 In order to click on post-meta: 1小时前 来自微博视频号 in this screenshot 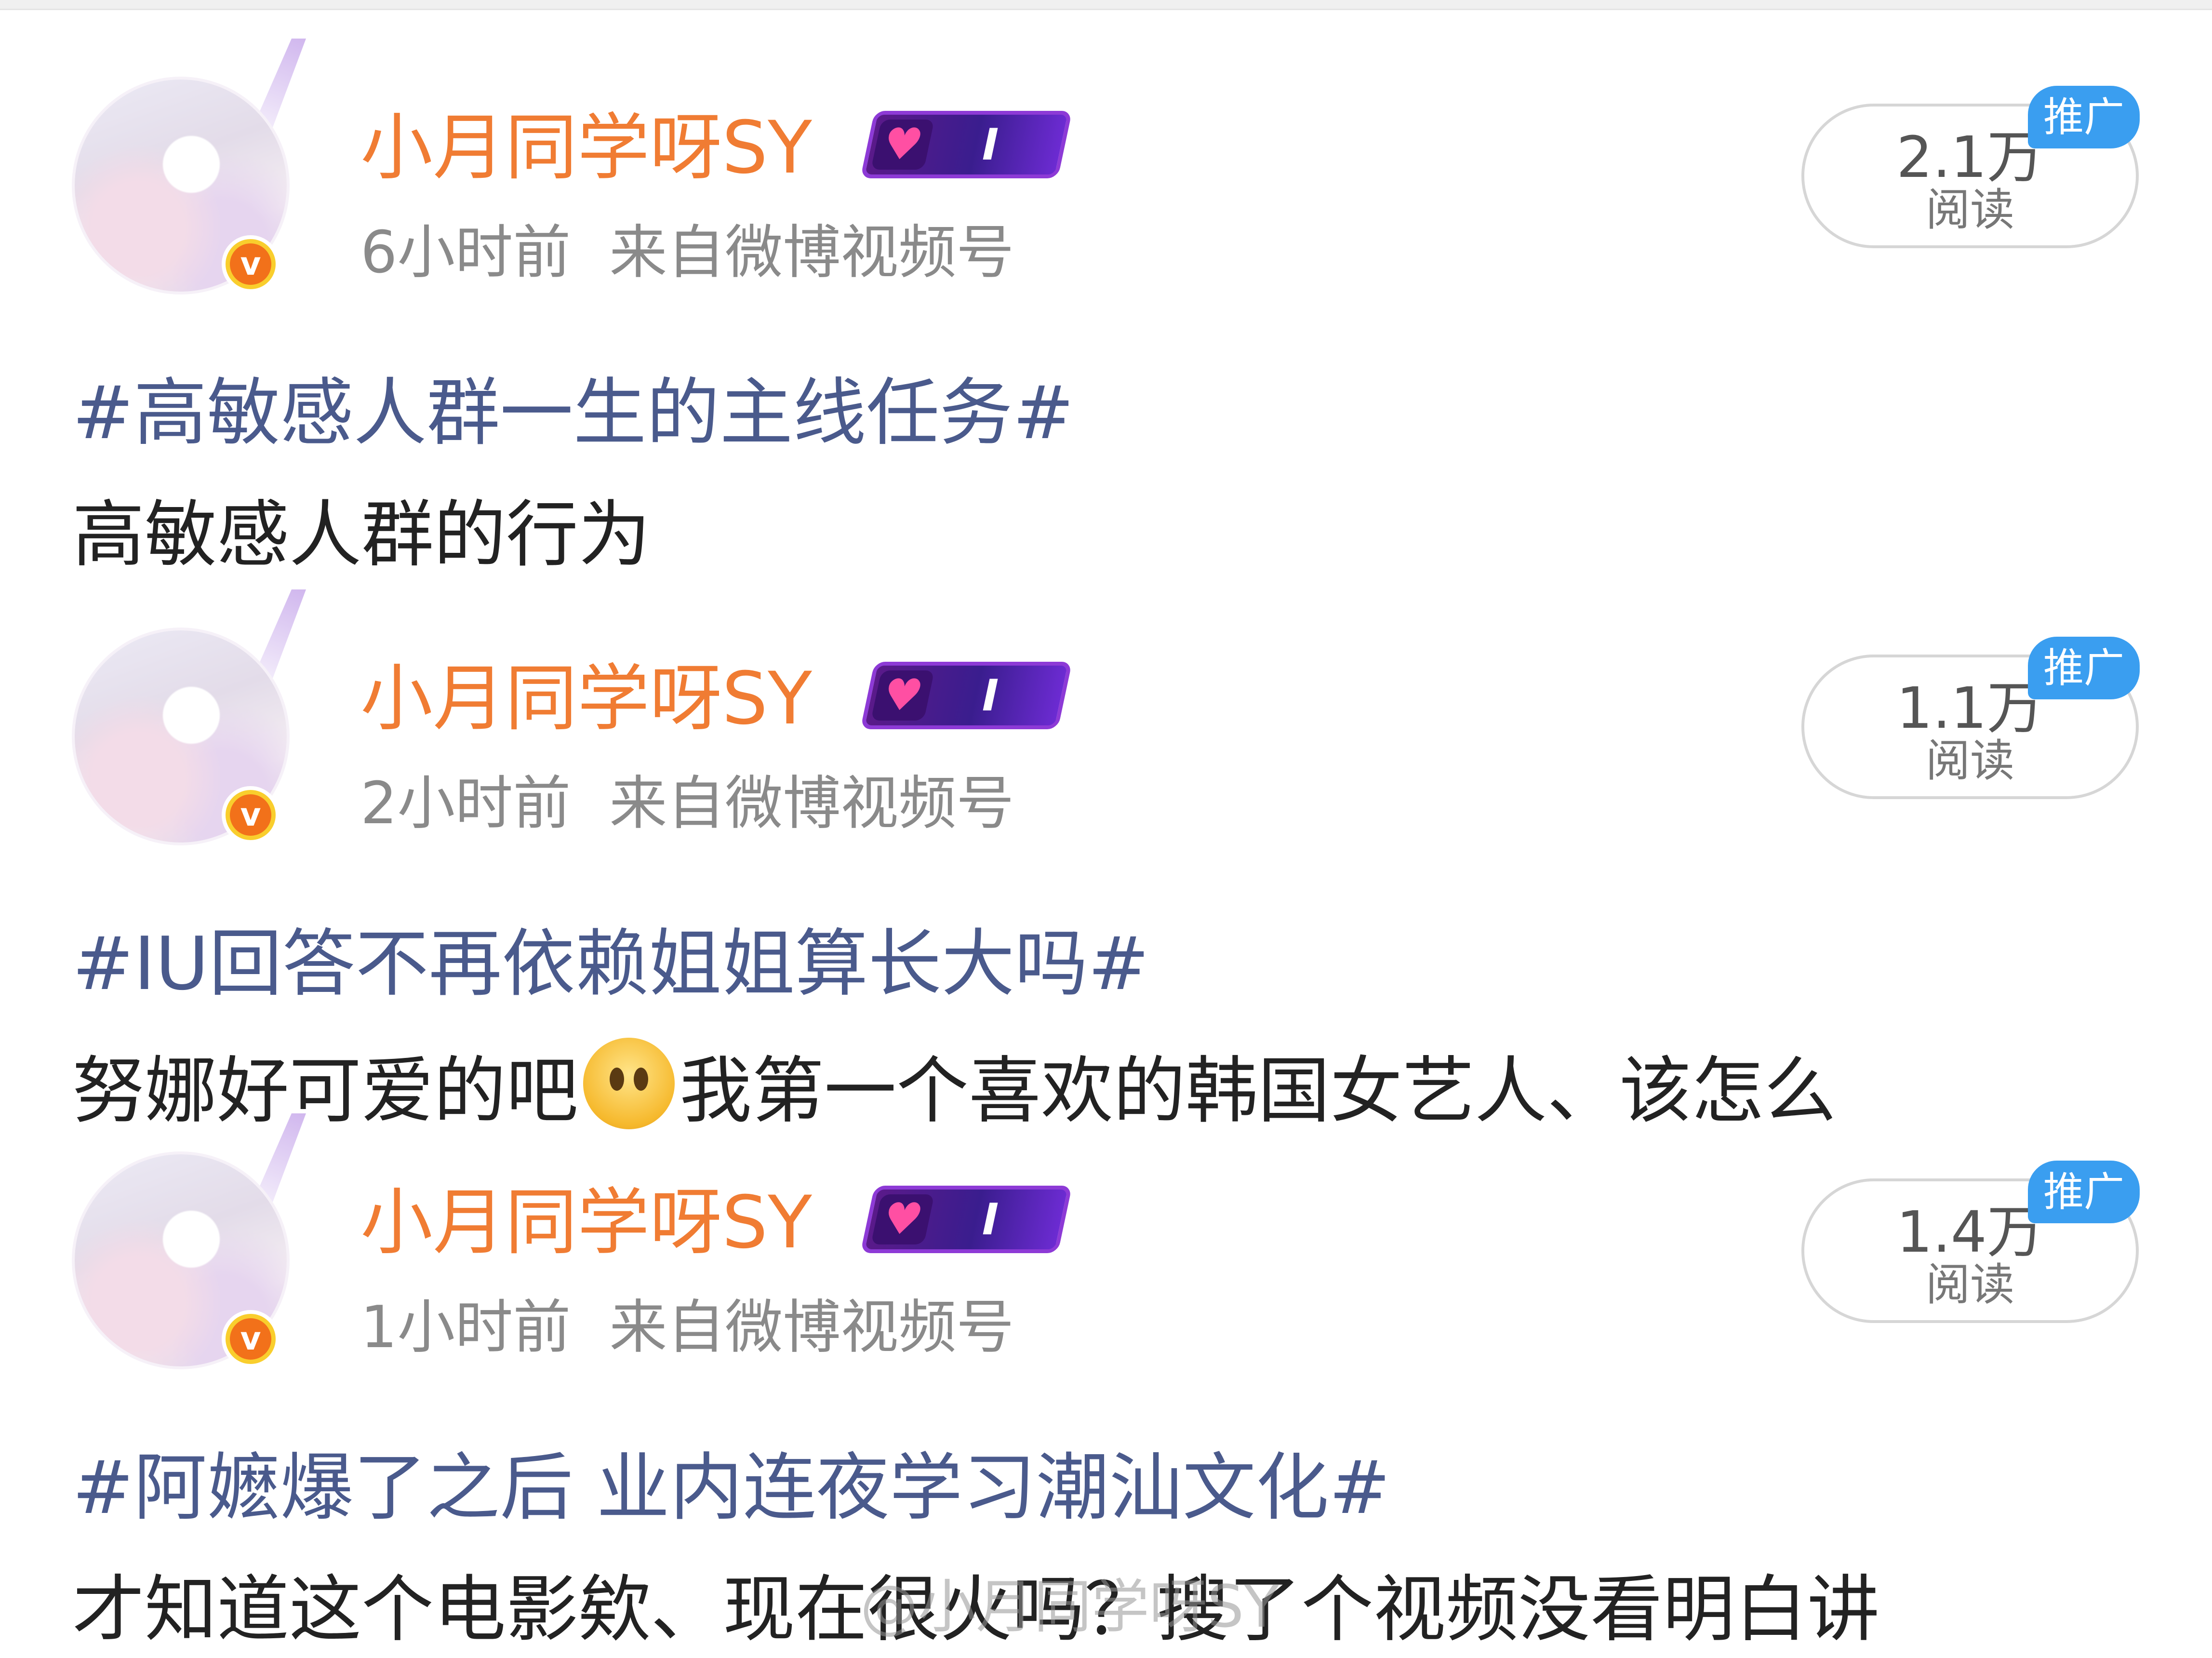, I will do `click(687, 1327)`.